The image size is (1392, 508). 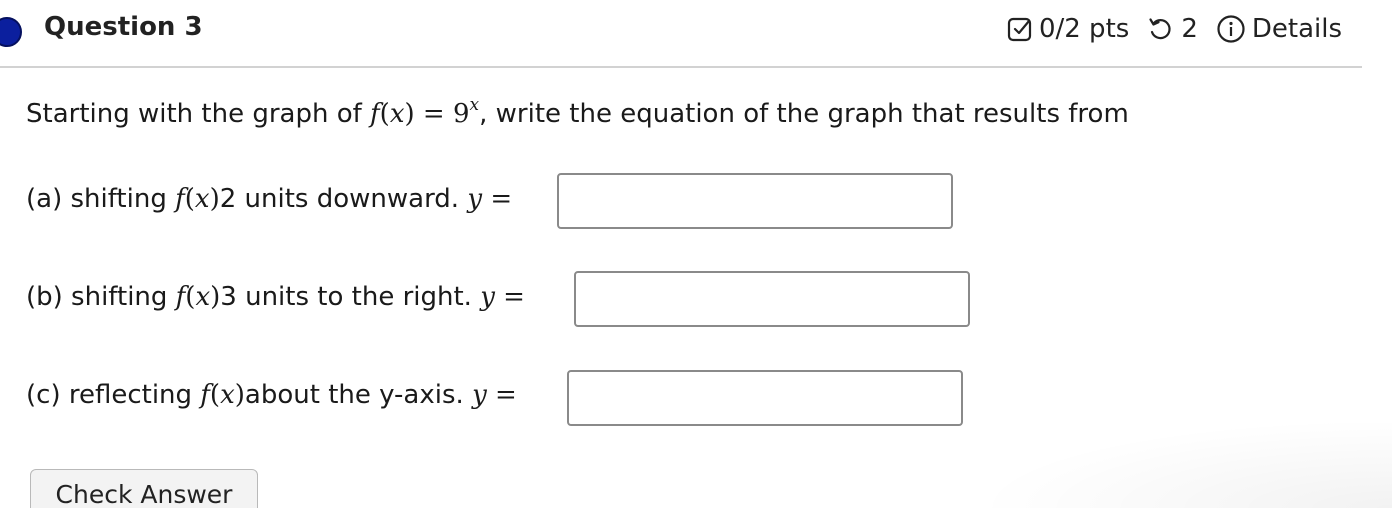 What do you see at coordinates (479, 395) in the screenshot?
I see `part-c-y: y` at bounding box center [479, 395].